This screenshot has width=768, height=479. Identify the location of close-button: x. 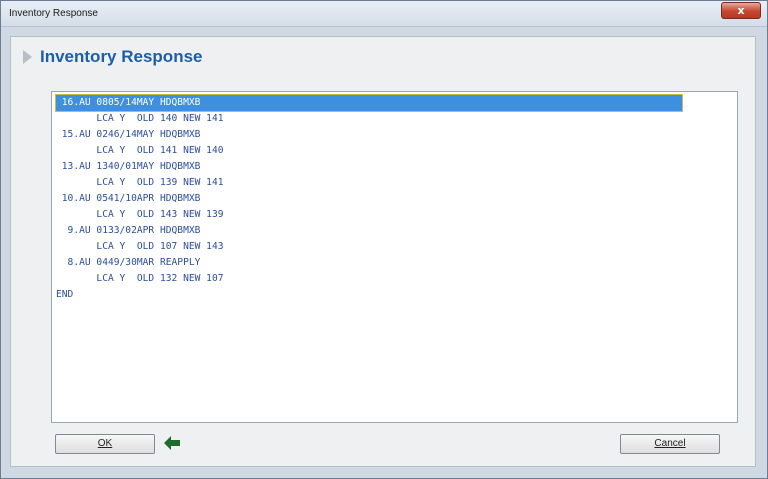
(741, 10).